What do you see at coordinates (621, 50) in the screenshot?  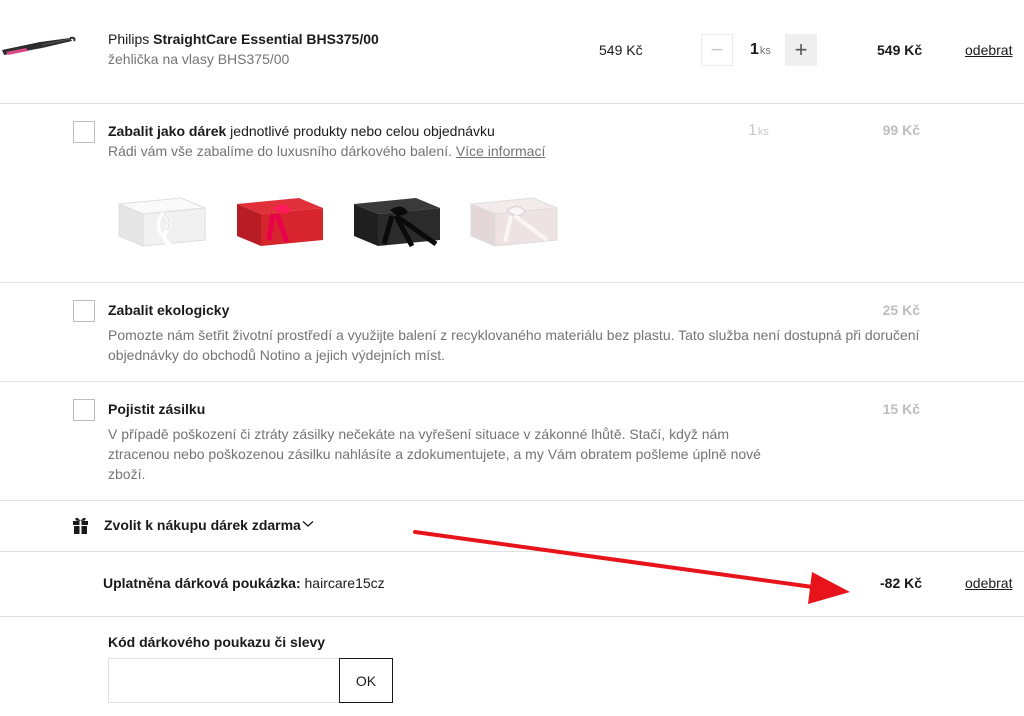 I see `unit-price: 549 Kč` at bounding box center [621, 50].